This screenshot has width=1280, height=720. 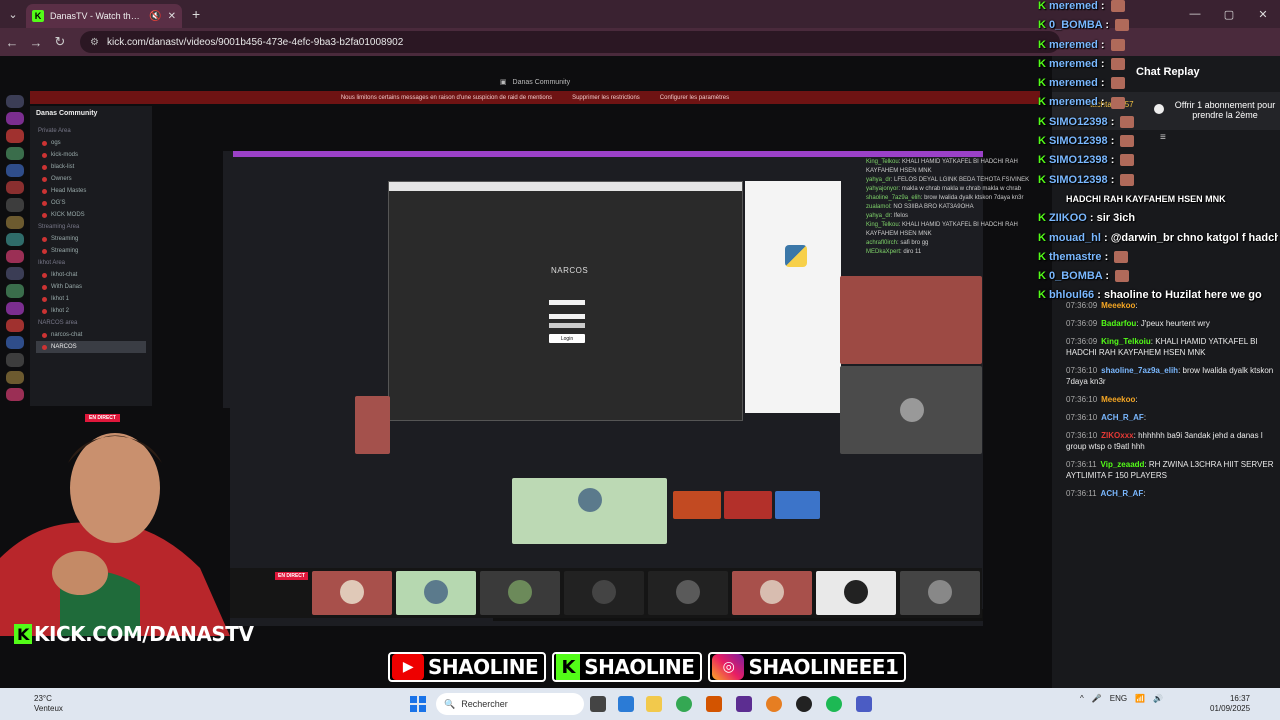 What do you see at coordinates (61, 179) in the screenshot?
I see `channel-label: Owners` at bounding box center [61, 179].